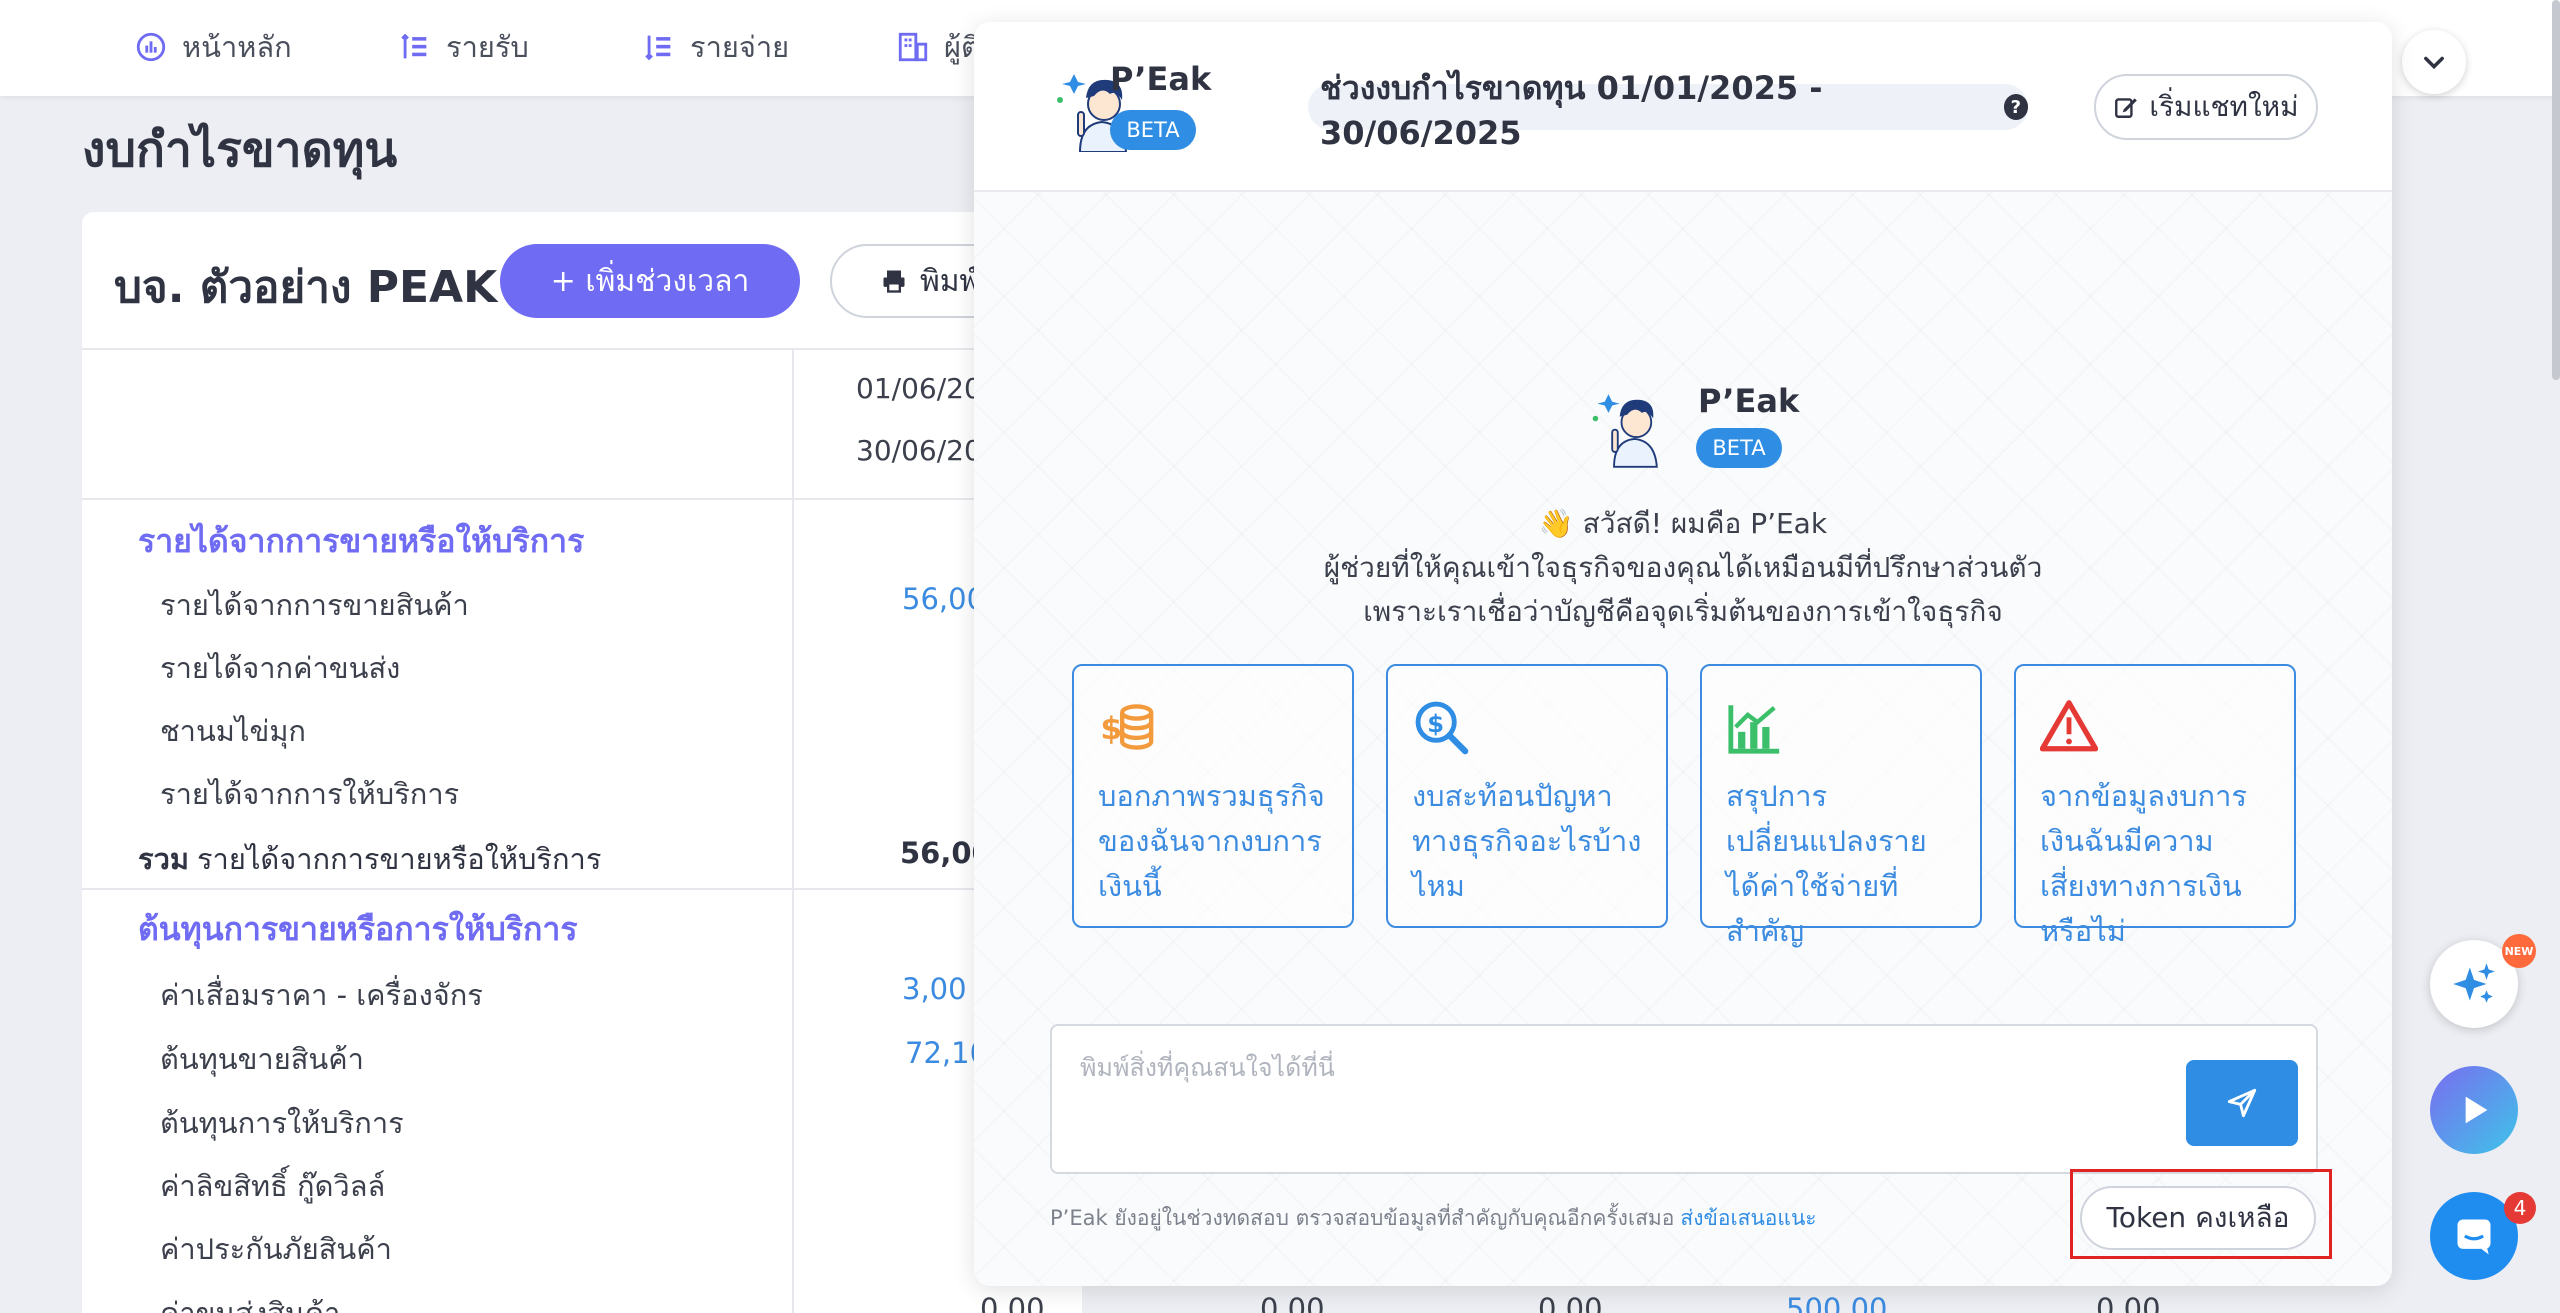 The width and height of the screenshot is (2560, 1313). I want to click on suggestion-text: งบสะท้อนปัญหาทางธุรกิจอะไรบ้างไหม, so click(1527, 841).